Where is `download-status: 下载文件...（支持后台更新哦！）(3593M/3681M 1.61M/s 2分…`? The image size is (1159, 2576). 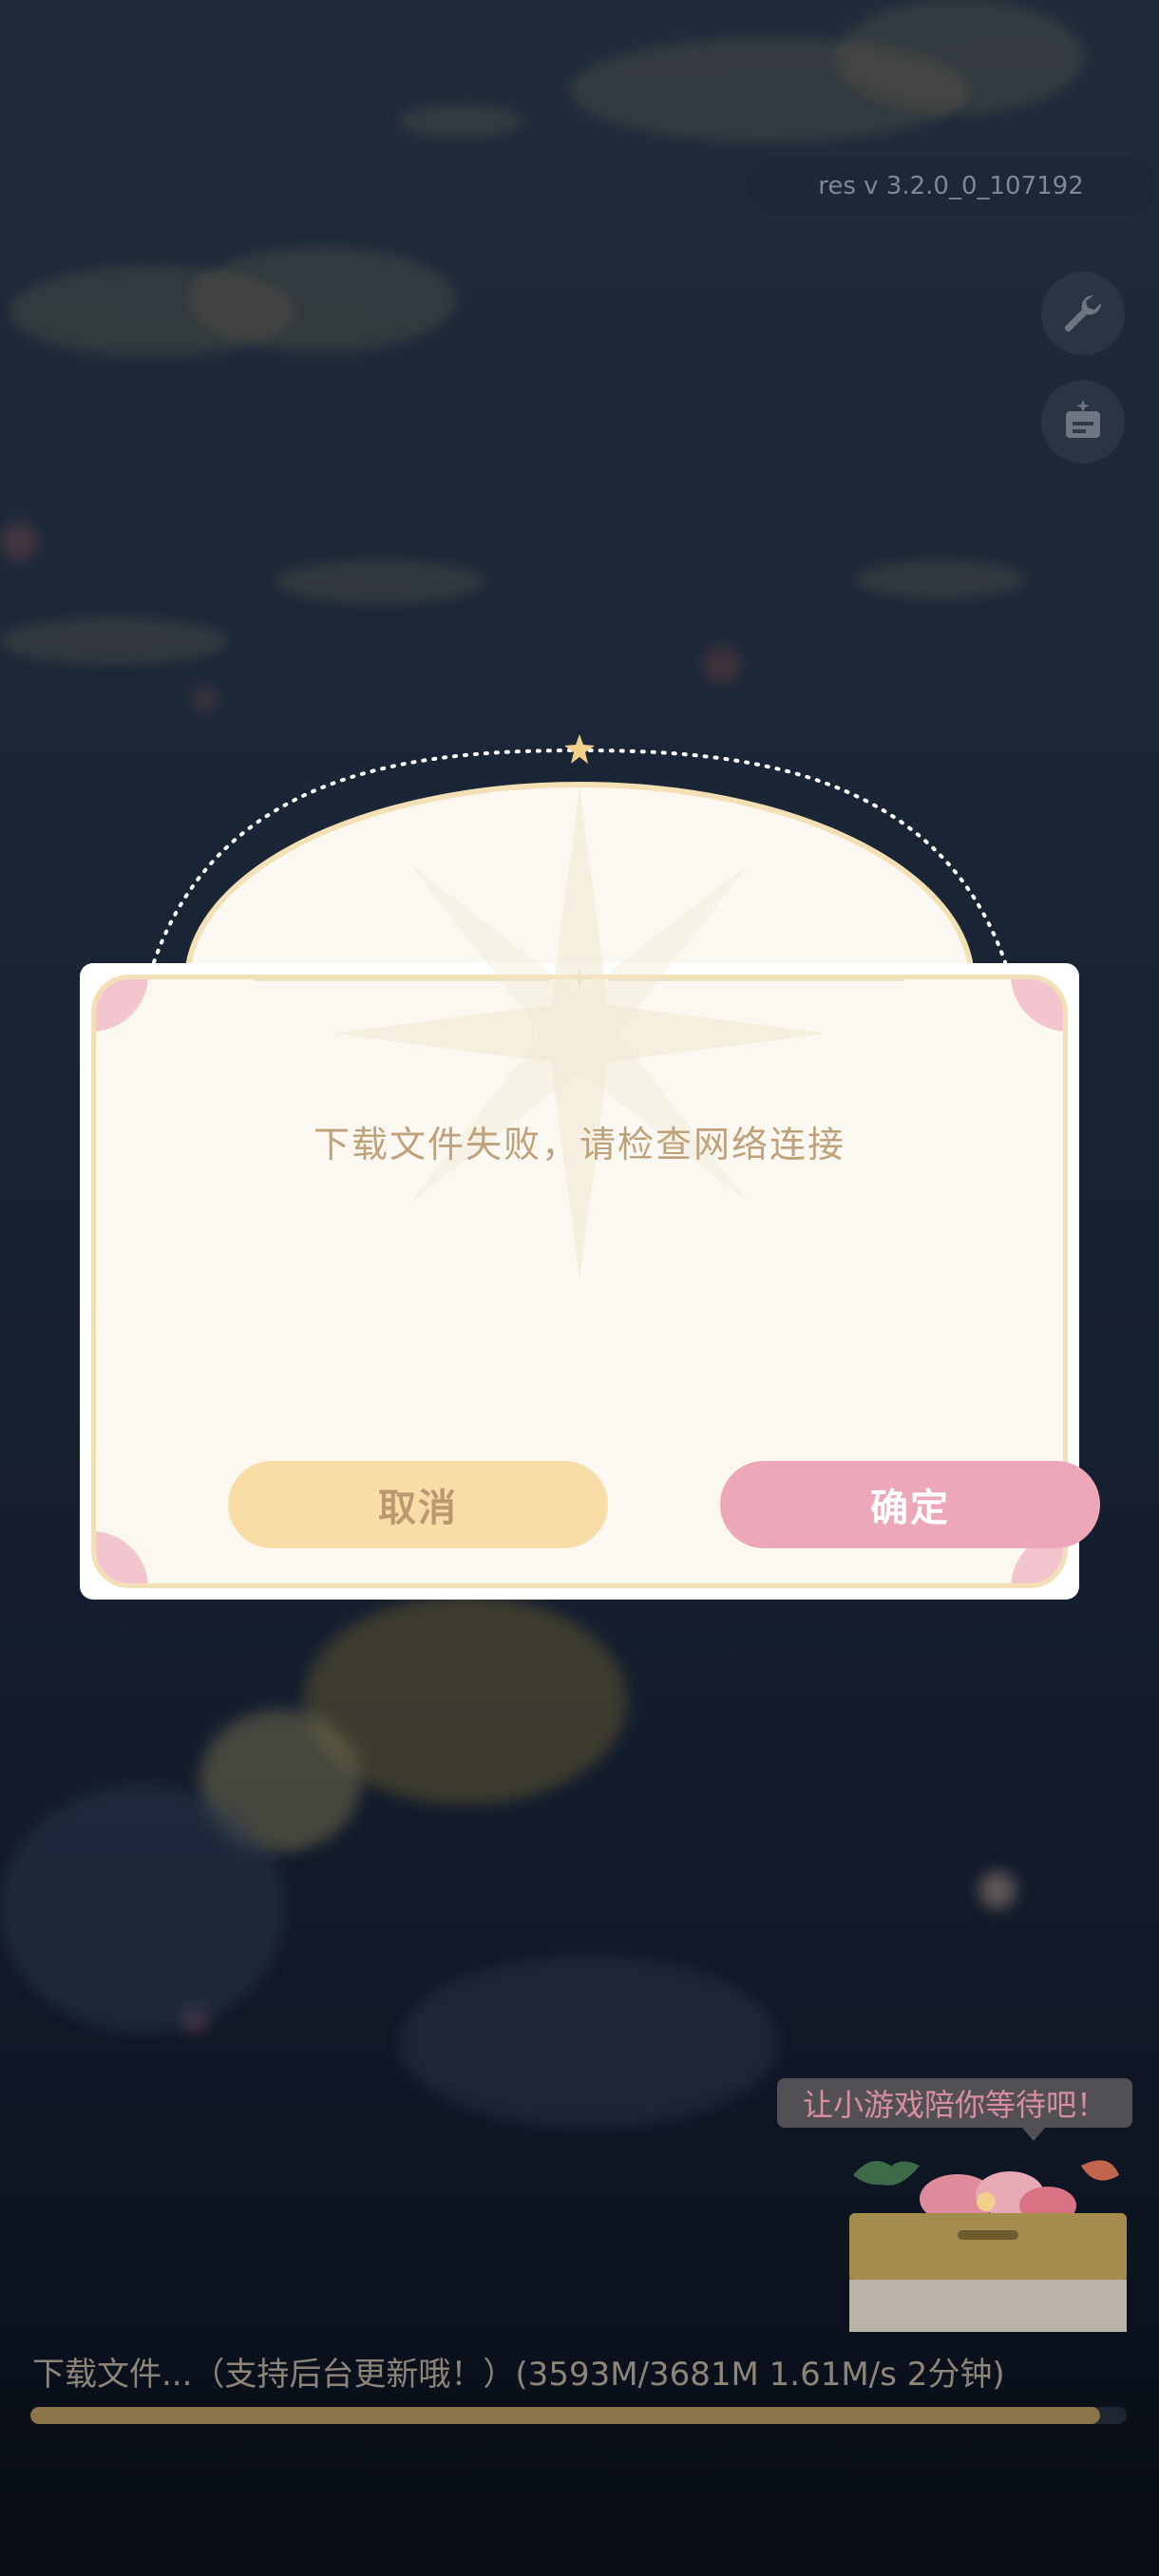
download-status: 下载文件...（支持后台更新哦！）(3593M/3681M 1.61M/s 2分… is located at coordinates (518, 2375).